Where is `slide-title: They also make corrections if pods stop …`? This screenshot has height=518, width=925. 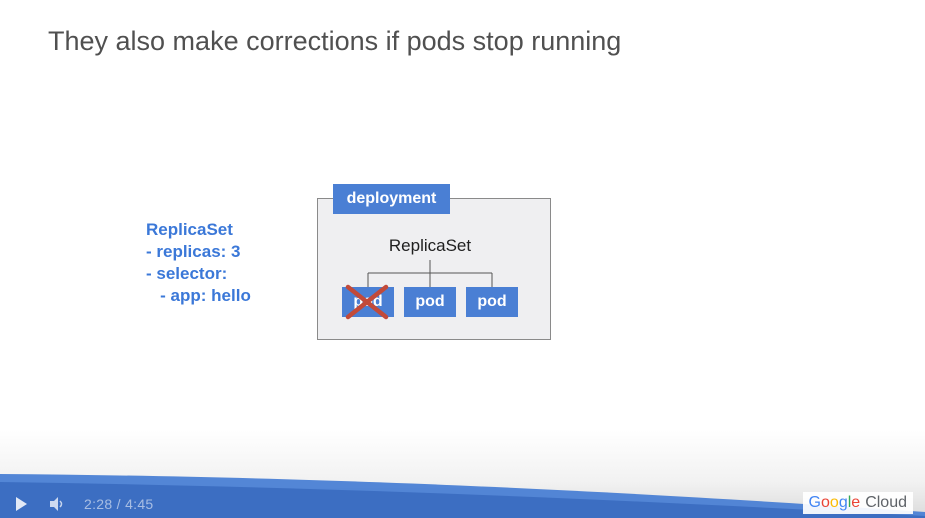 slide-title: They also make corrections if pods stop … is located at coordinates (335, 41).